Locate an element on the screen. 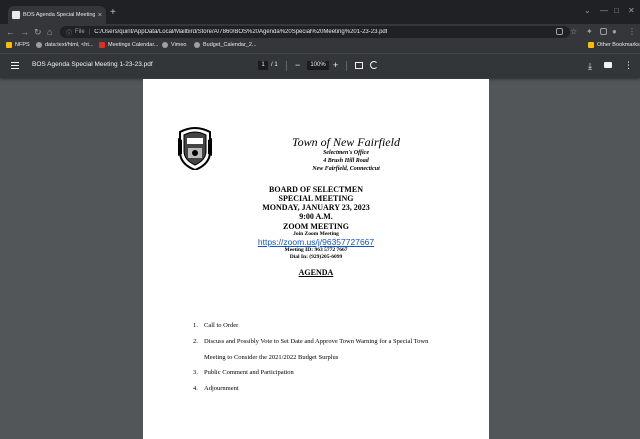  agenda-item: 3. Public Comment and Participation is located at coordinates (243, 372).